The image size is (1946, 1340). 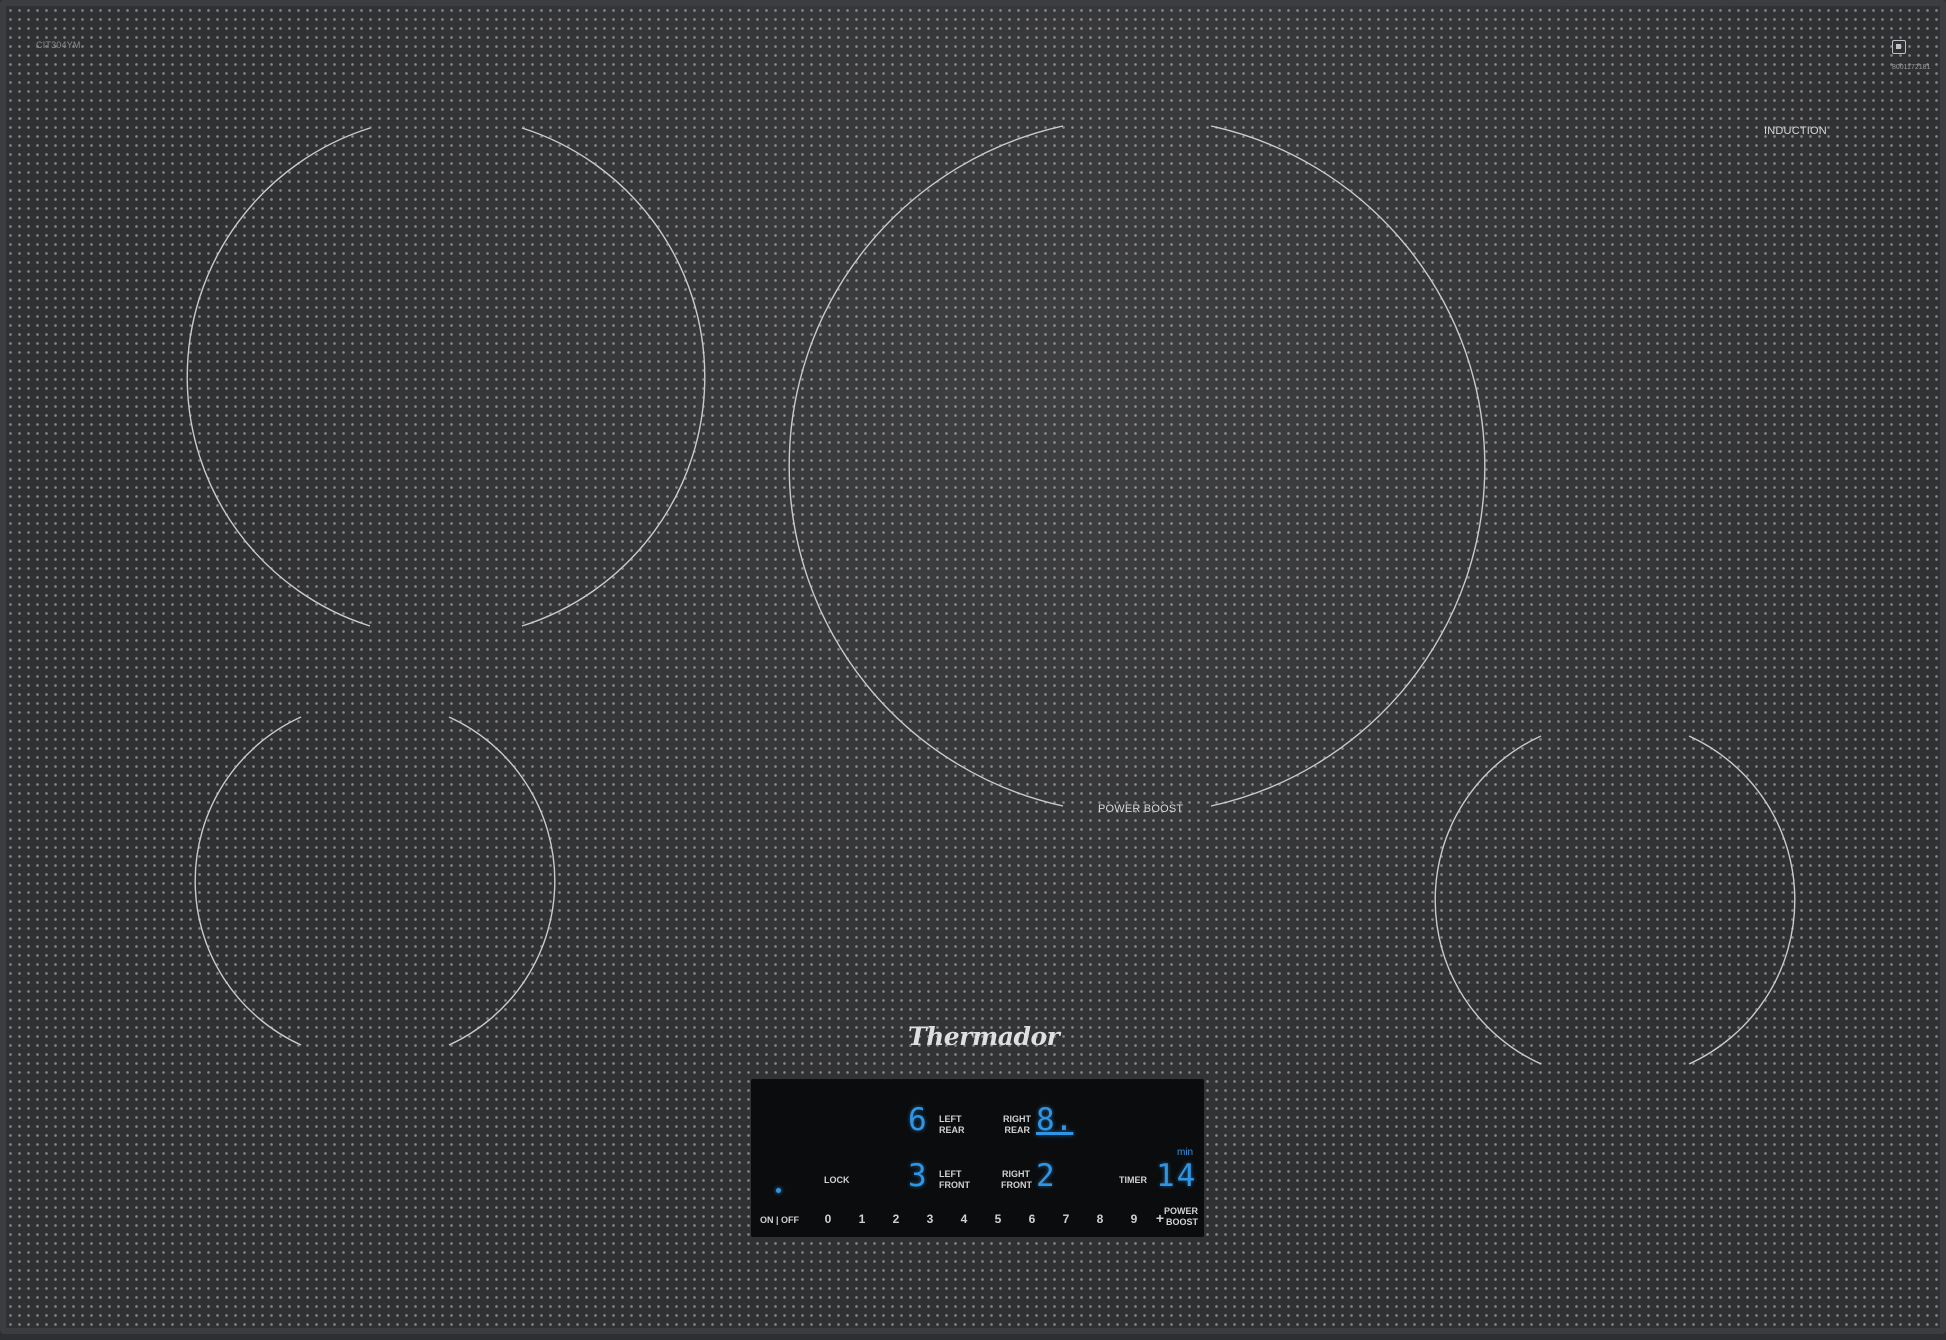 I want to click on slider-level-5: 5, so click(x=998, y=1219).